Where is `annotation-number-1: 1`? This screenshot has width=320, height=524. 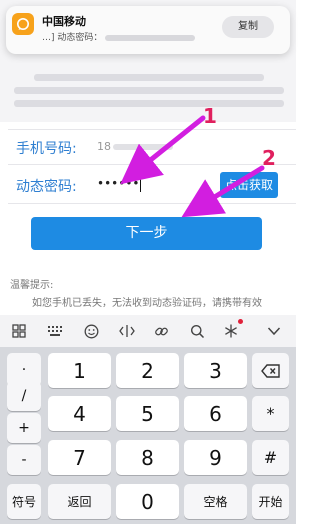 annotation-number-1: 1 is located at coordinates (210, 116).